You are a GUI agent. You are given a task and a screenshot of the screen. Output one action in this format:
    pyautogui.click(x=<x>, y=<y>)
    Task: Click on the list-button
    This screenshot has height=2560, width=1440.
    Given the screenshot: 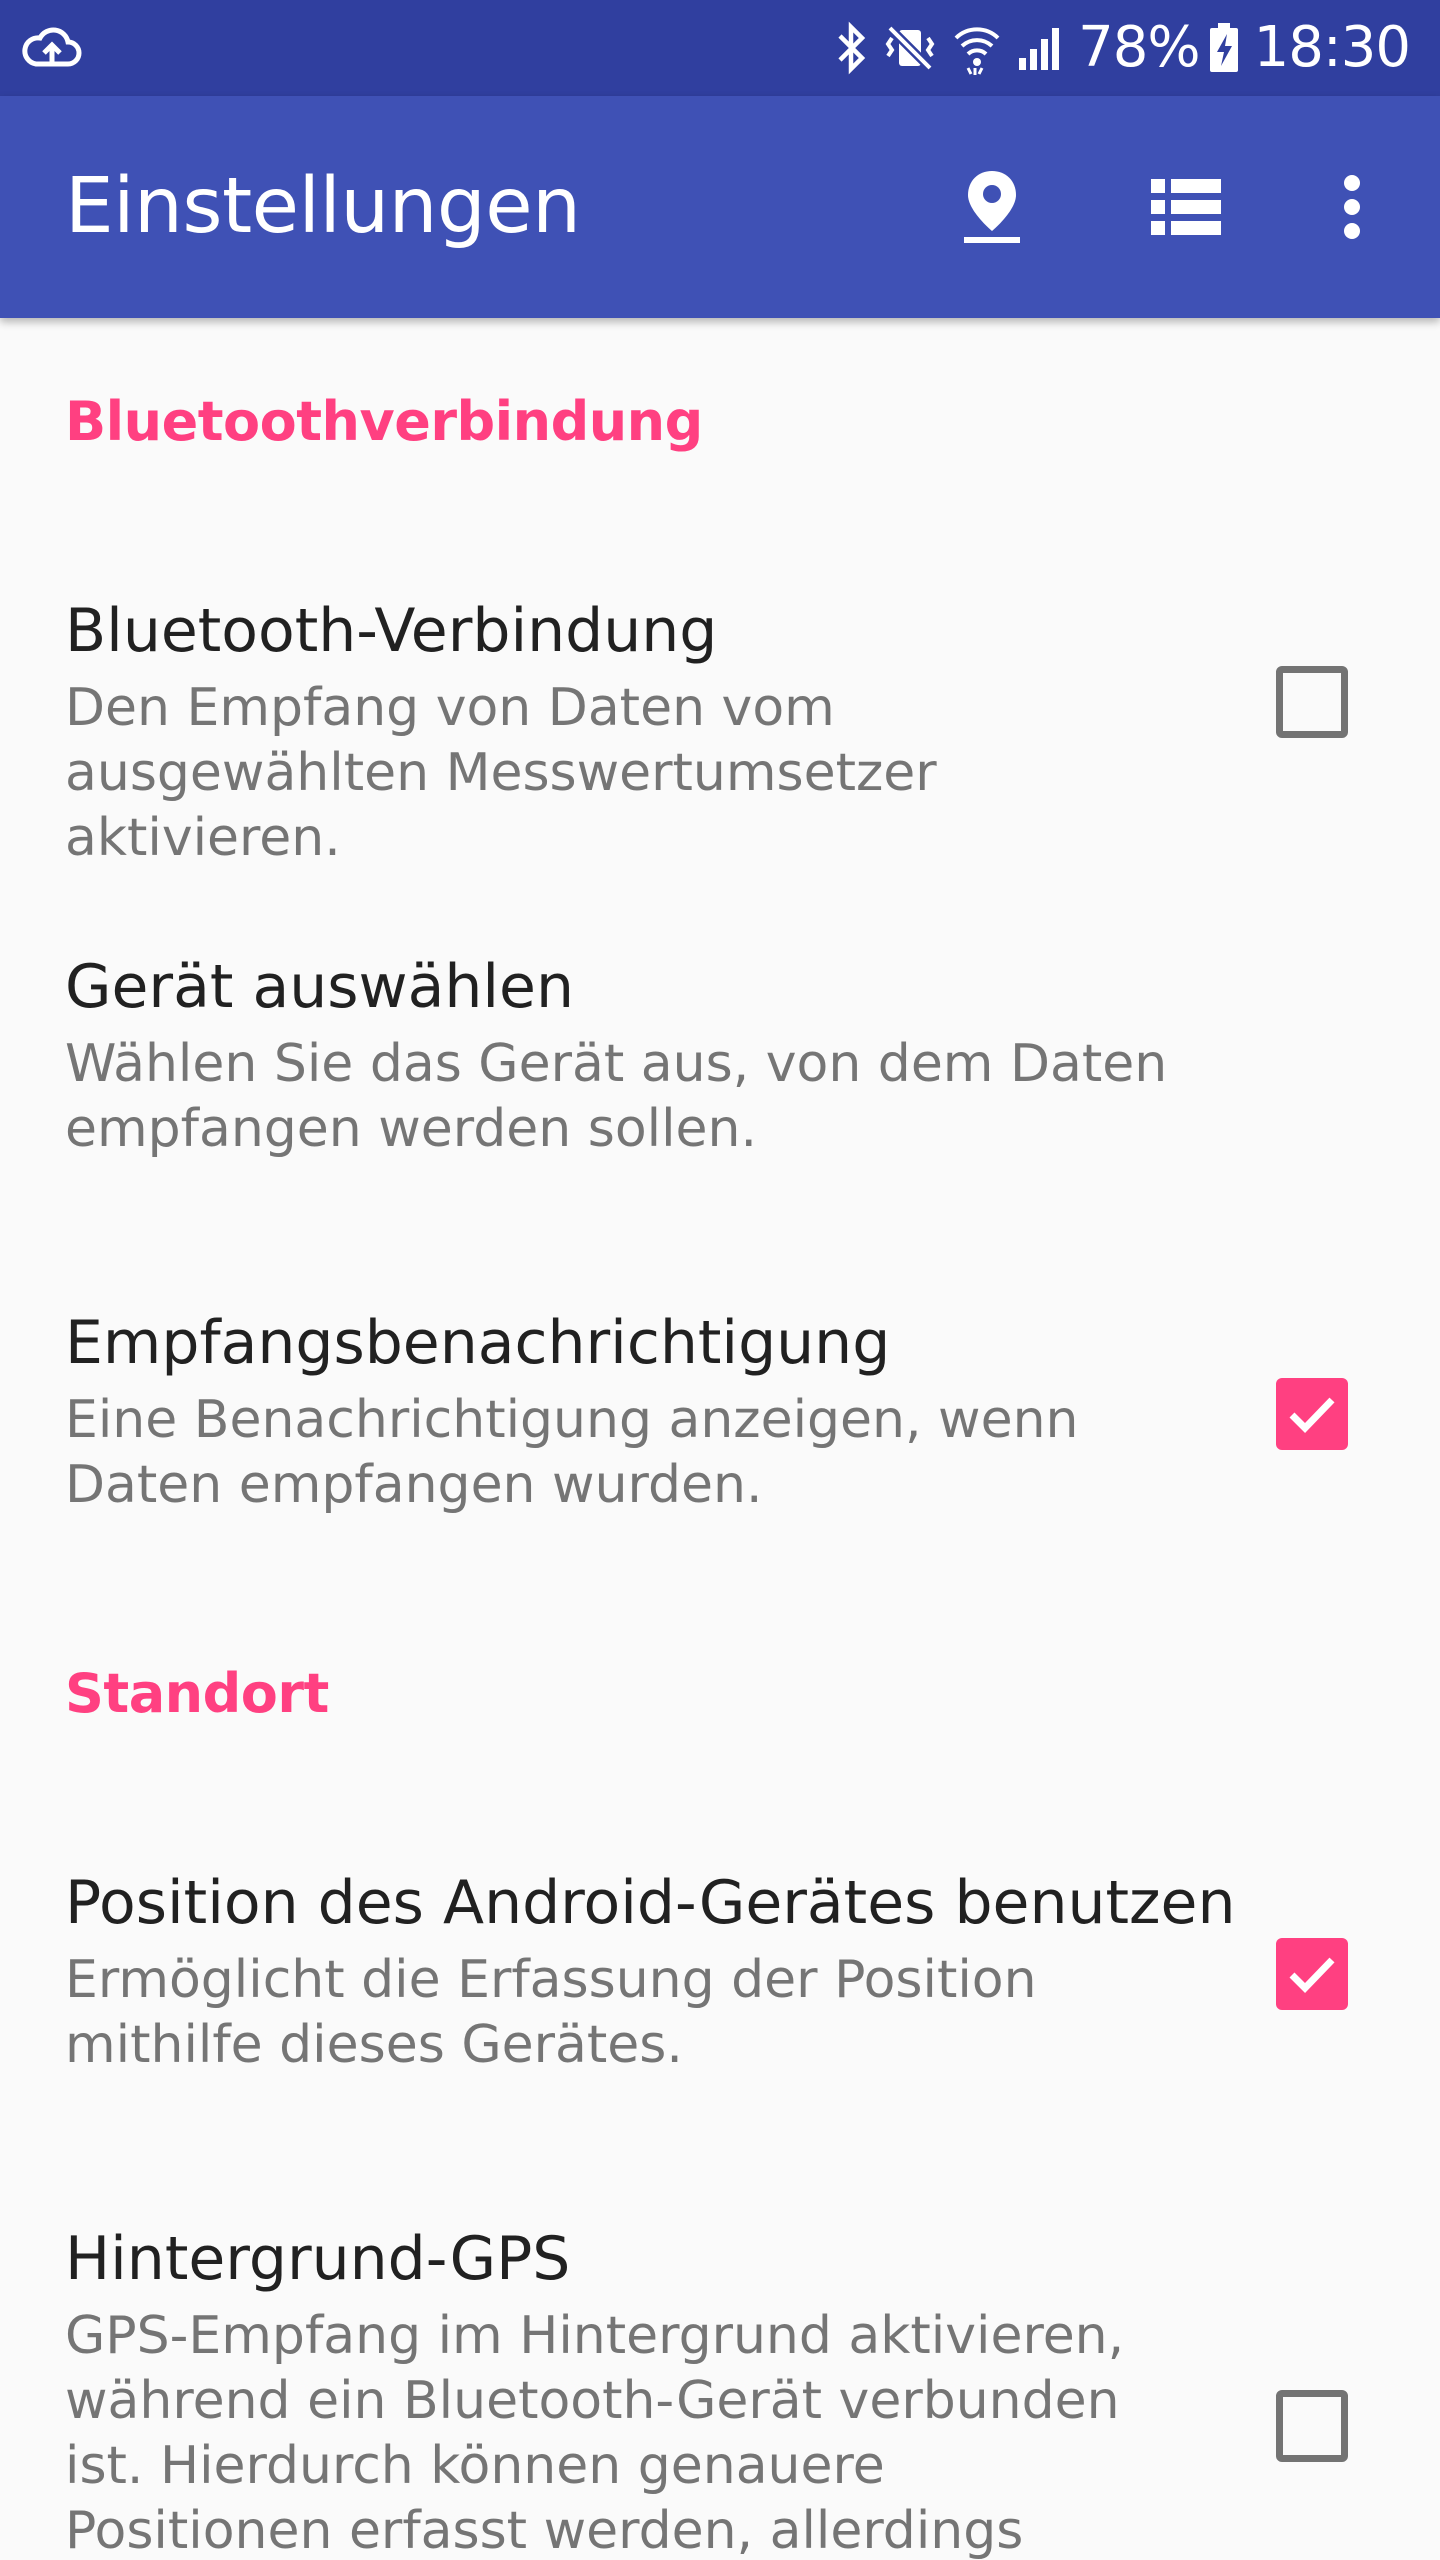 What is the action you would take?
    pyautogui.click(x=1186, y=207)
    